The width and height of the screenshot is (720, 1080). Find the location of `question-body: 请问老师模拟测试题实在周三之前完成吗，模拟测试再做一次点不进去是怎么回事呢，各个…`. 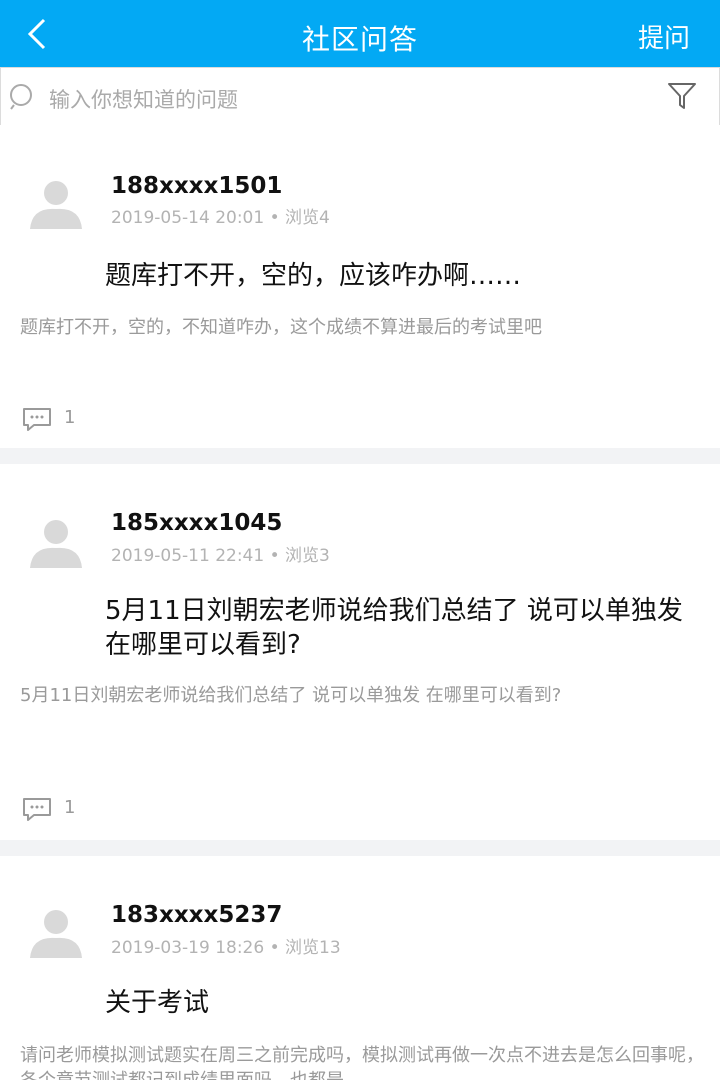

question-body: 请问老师模拟测试题实在周三之前完成吗，模拟测试再做一次点不进去是怎么回事呢，各个… is located at coordinates (362, 1062).